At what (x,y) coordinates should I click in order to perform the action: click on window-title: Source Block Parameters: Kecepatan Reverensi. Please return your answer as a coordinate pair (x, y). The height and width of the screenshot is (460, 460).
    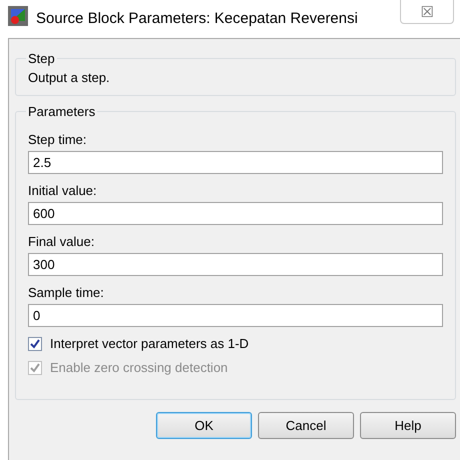
    Looking at the image, I should click on (197, 18).